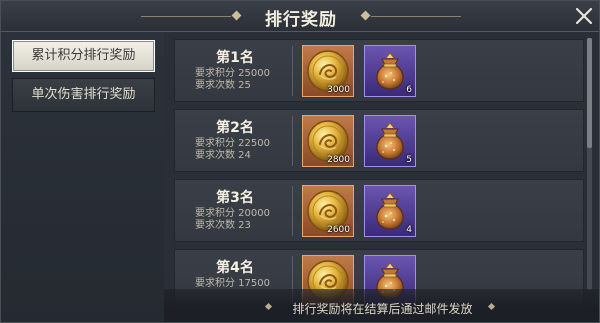  What do you see at coordinates (589, 164) in the screenshot?
I see `scrollbar` at bounding box center [589, 164].